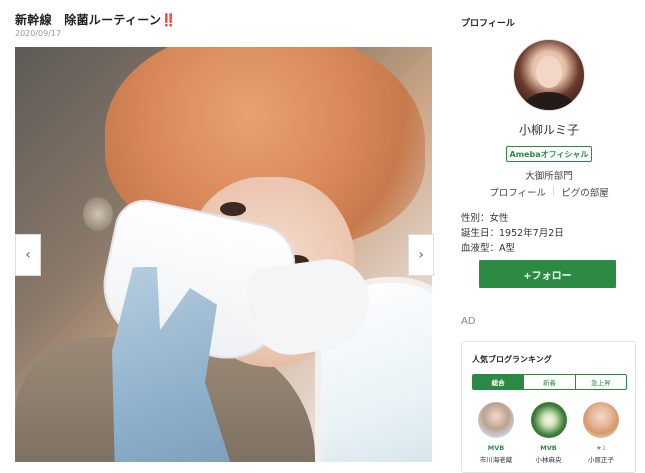 The width and height of the screenshot is (645, 473). I want to click on previous-image-button: ‹, so click(28, 255).